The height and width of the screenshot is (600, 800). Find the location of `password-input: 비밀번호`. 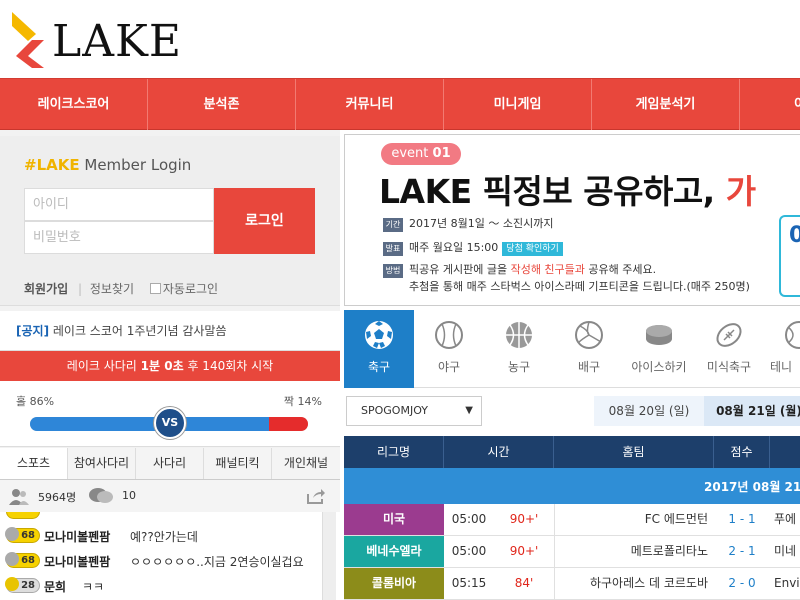

password-input: 비밀번호 is located at coordinates (119, 237).